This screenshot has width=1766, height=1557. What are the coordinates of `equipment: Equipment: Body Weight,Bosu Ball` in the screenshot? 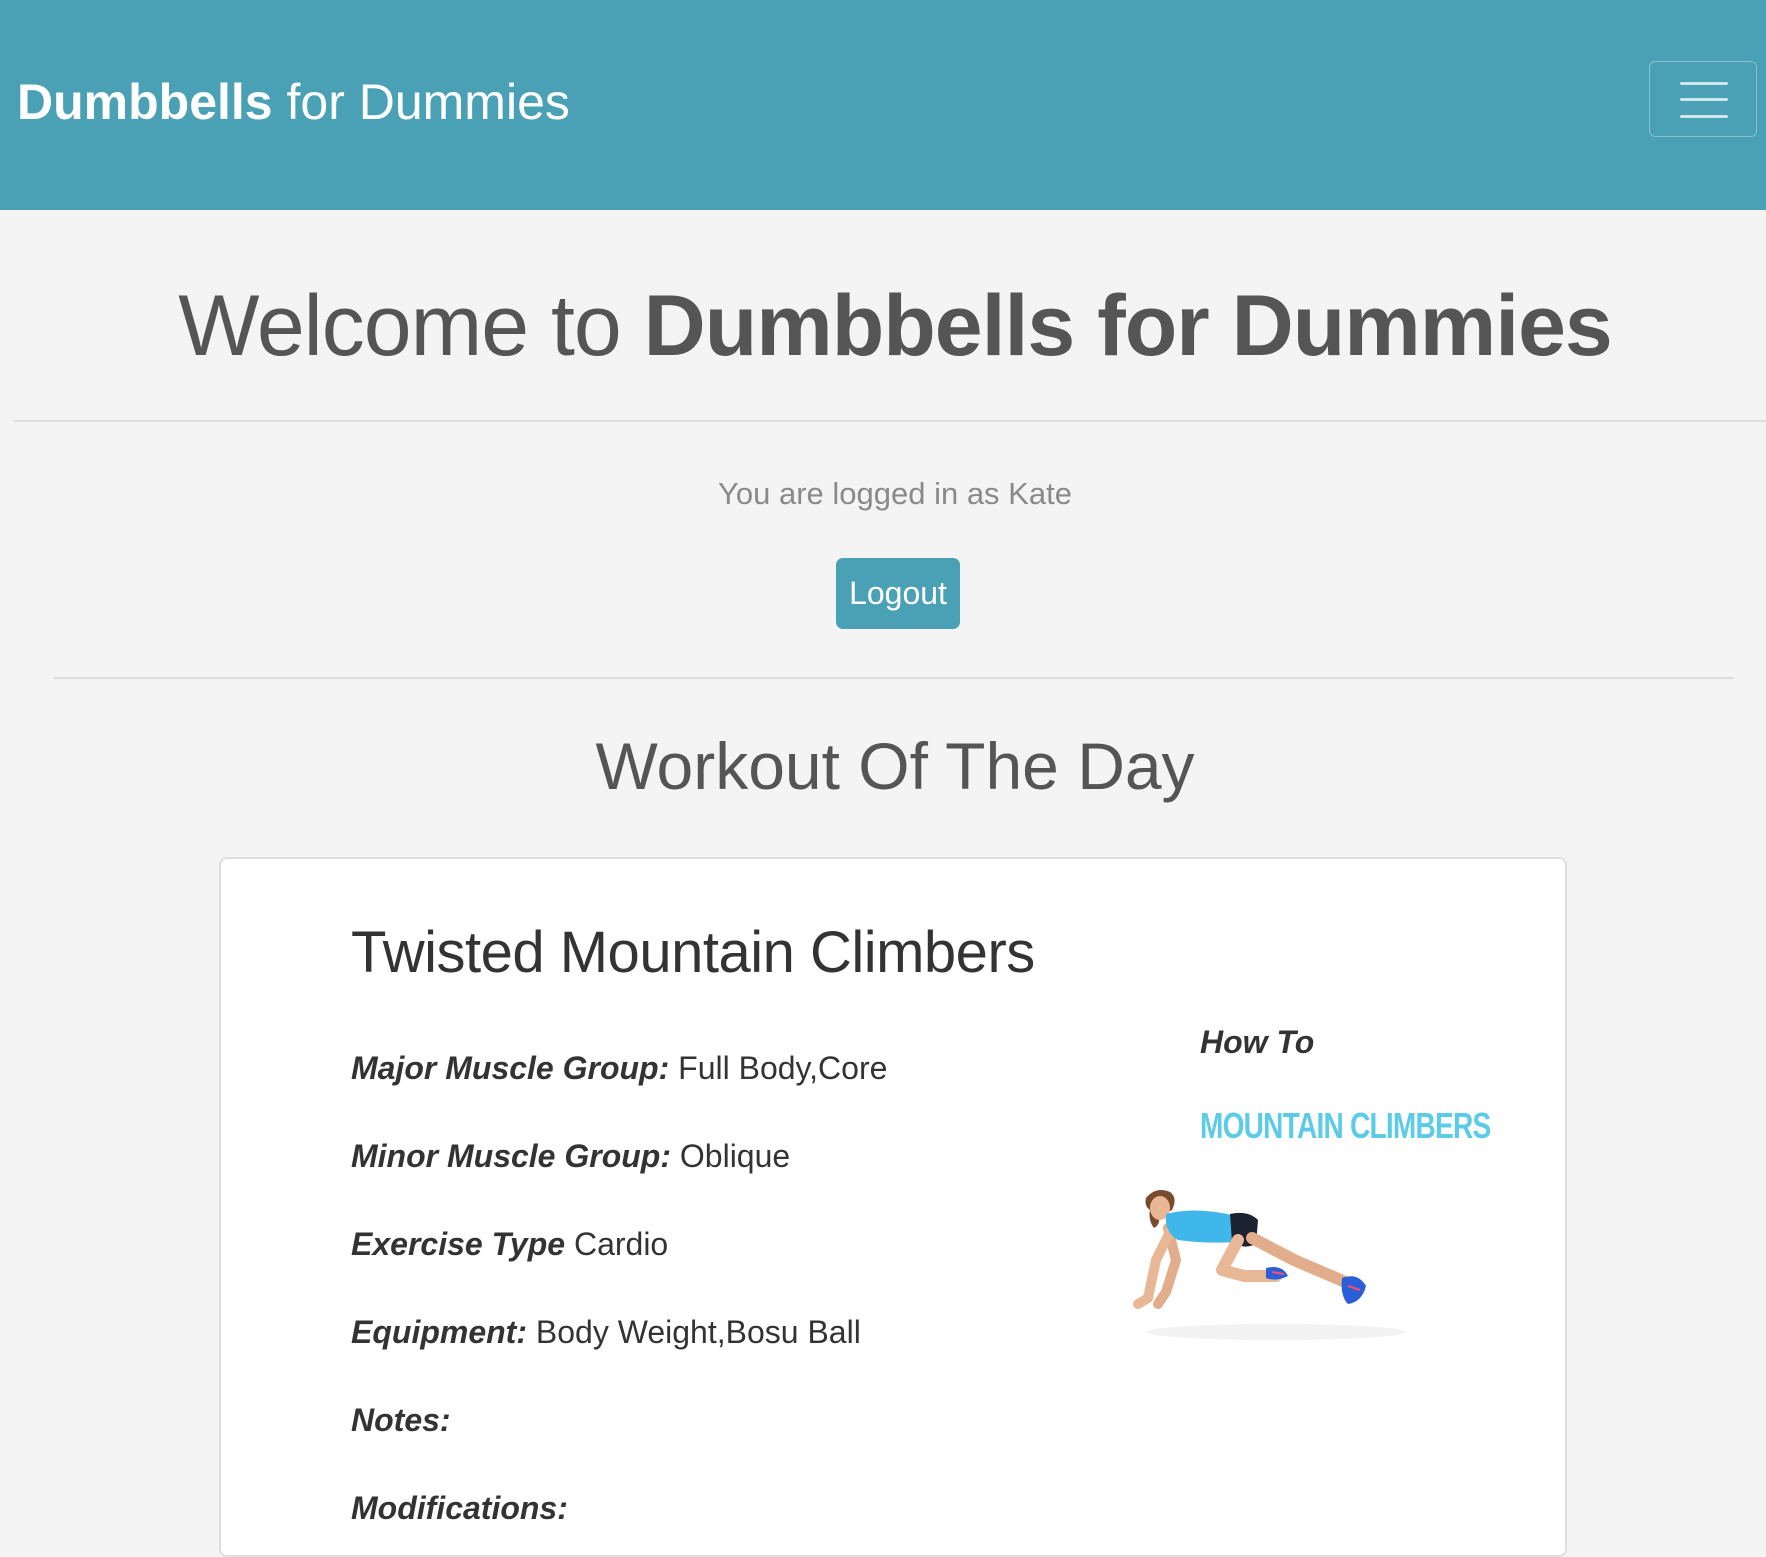 It's located at (606, 1332).